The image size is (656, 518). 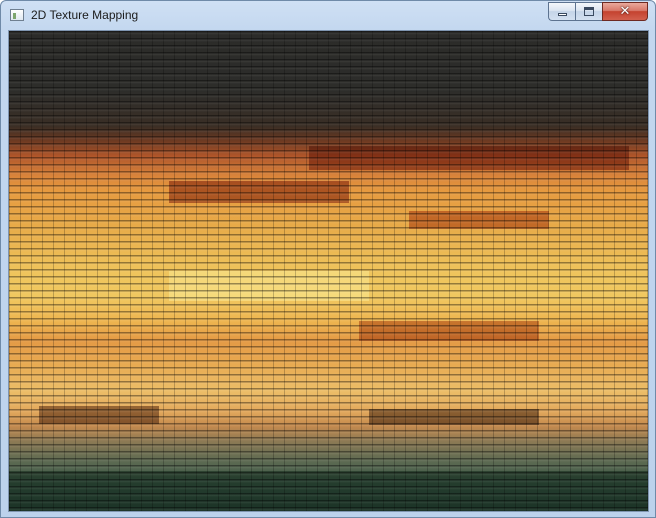 I want to click on minimize-icon, so click(x=562, y=14).